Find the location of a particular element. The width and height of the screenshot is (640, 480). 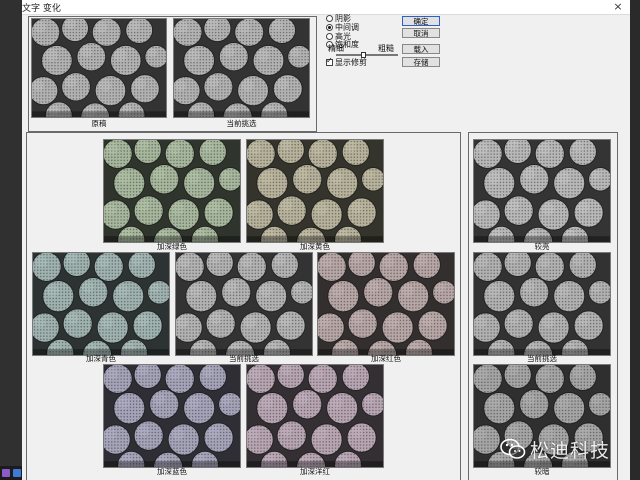

thumb-more-blue is located at coordinates (172, 416).